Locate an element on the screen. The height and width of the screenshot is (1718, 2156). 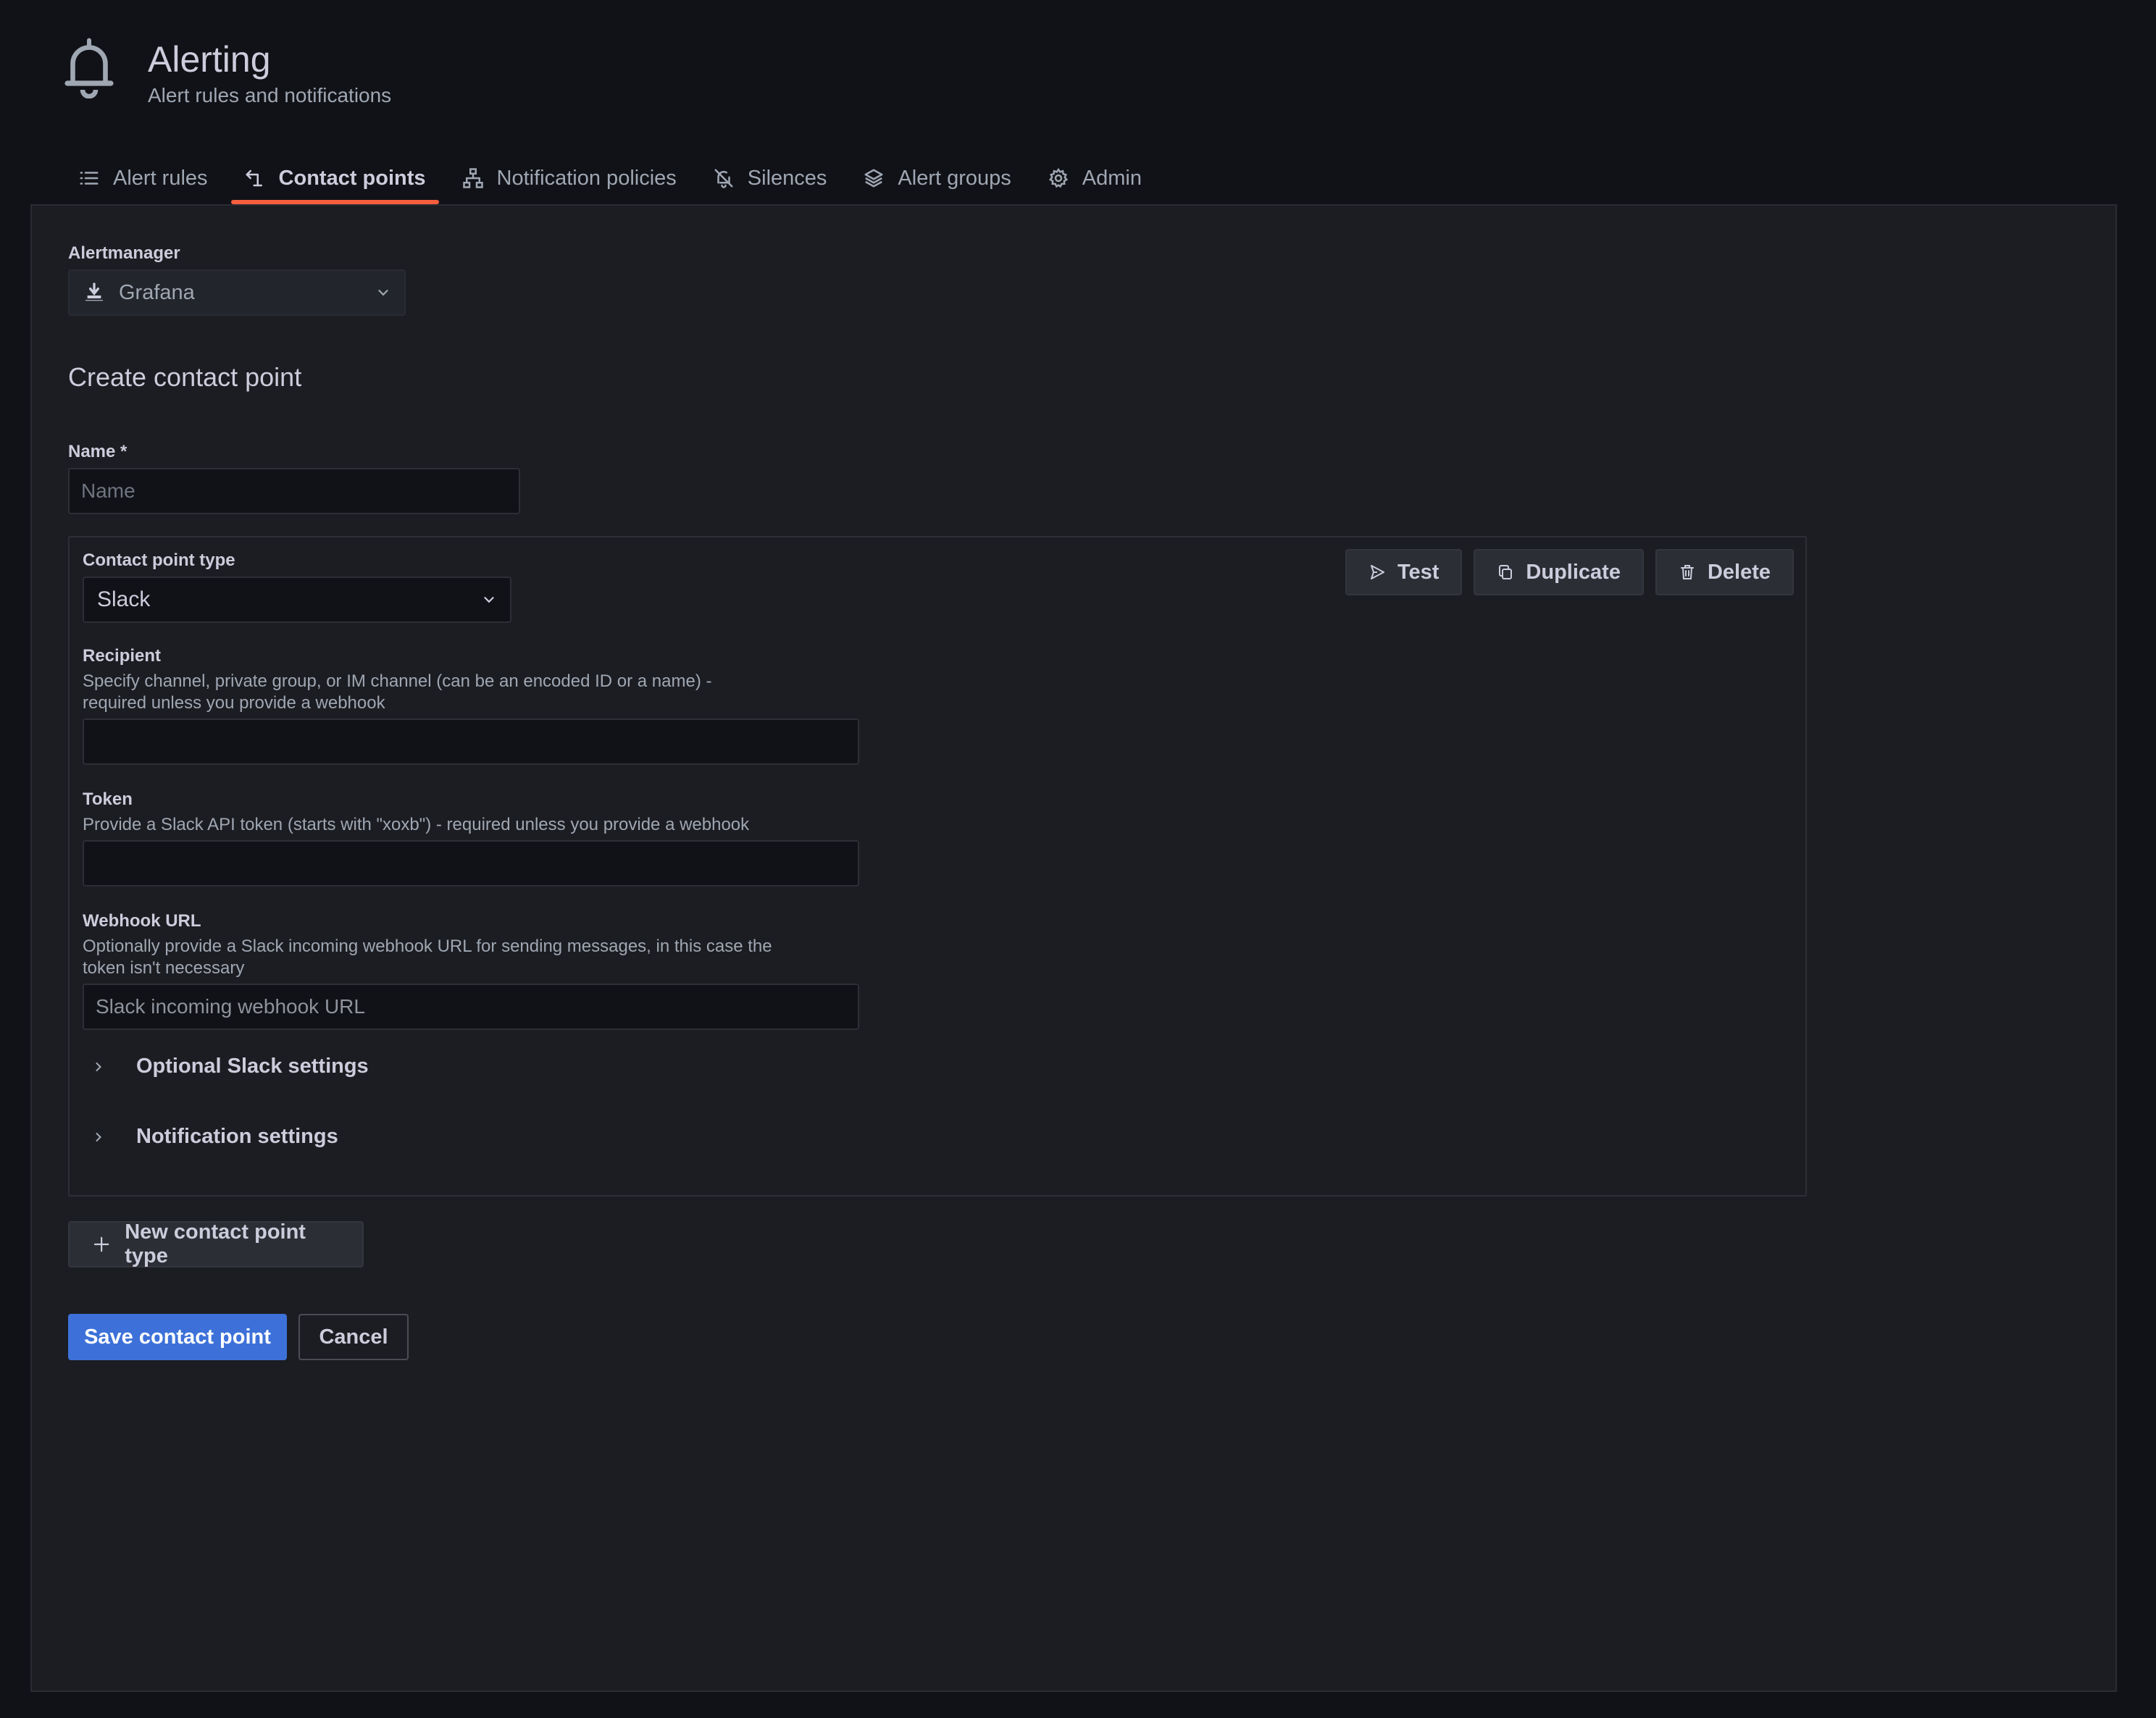
tab-label: Notification policies is located at coordinates (587, 178).